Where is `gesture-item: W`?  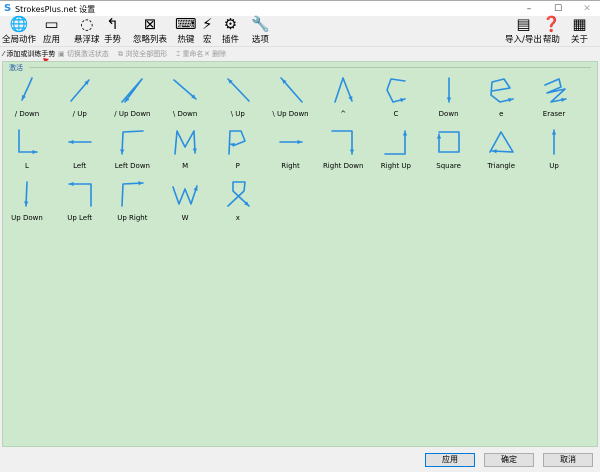
gesture-item: W is located at coordinates (185, 204).